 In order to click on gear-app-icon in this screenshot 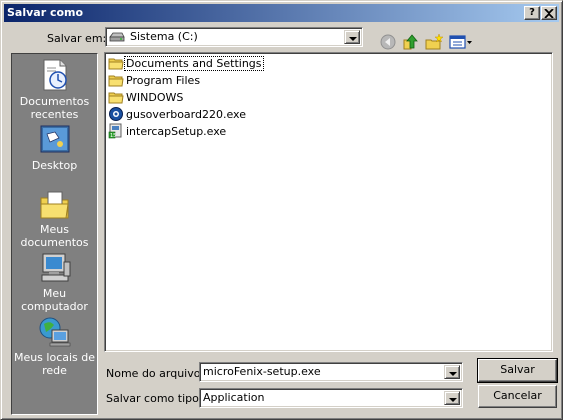, I will do `click(116, 114)`.